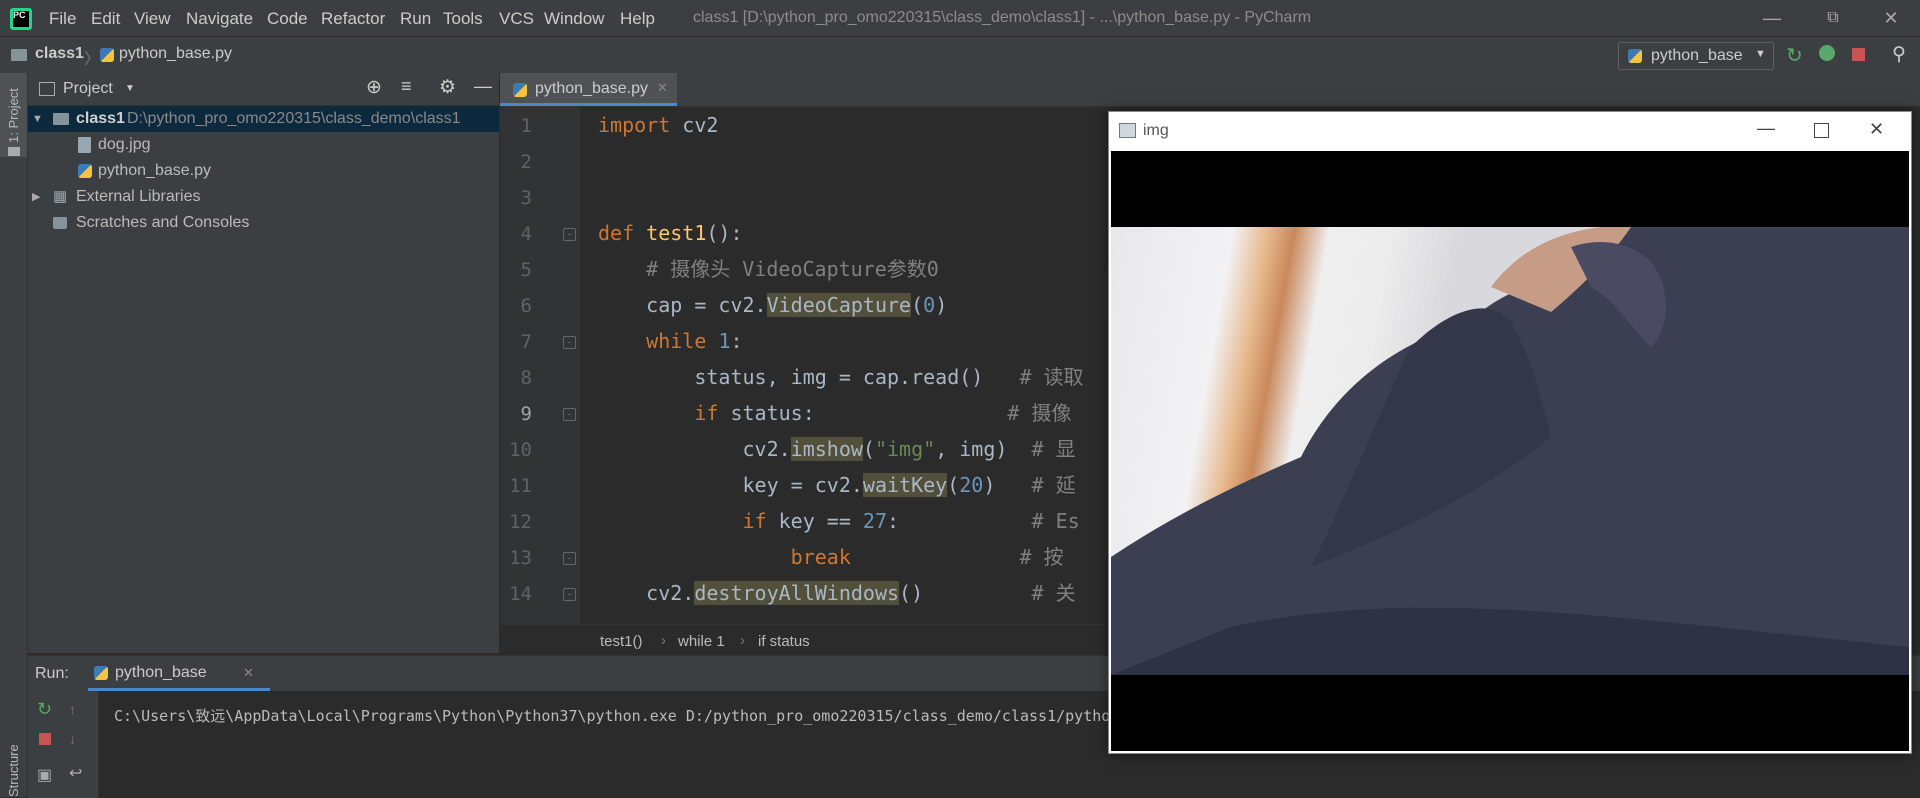 The width and height of the screenshot is (1920, 798). Describe the element at coordinates (694, 341) in the screenshot. I see `code-line-7: while 1:` at that location.